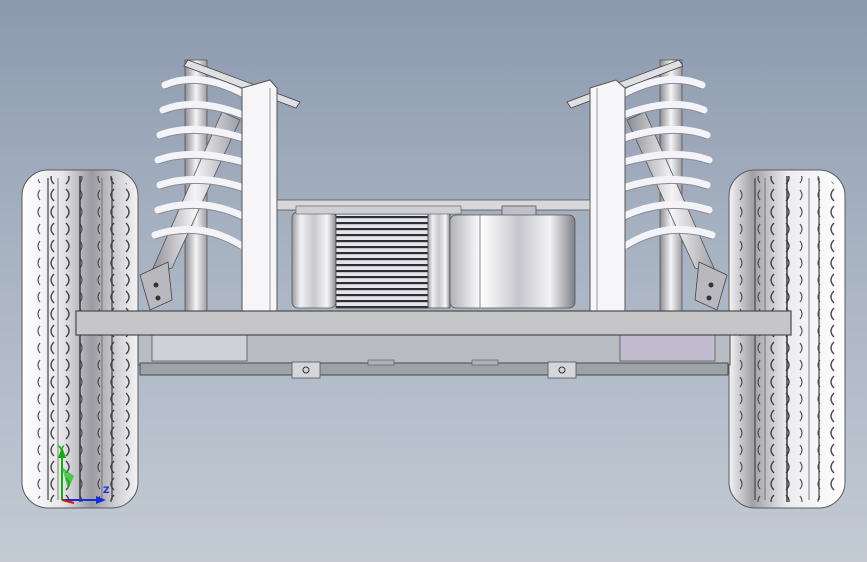 Image resolution: width=867 pixels, height=562 pixels. What do you see at coordinates (106, 491) in the screenshot?
I see `triad-z-label: Z` at bounding box center [106, 491].